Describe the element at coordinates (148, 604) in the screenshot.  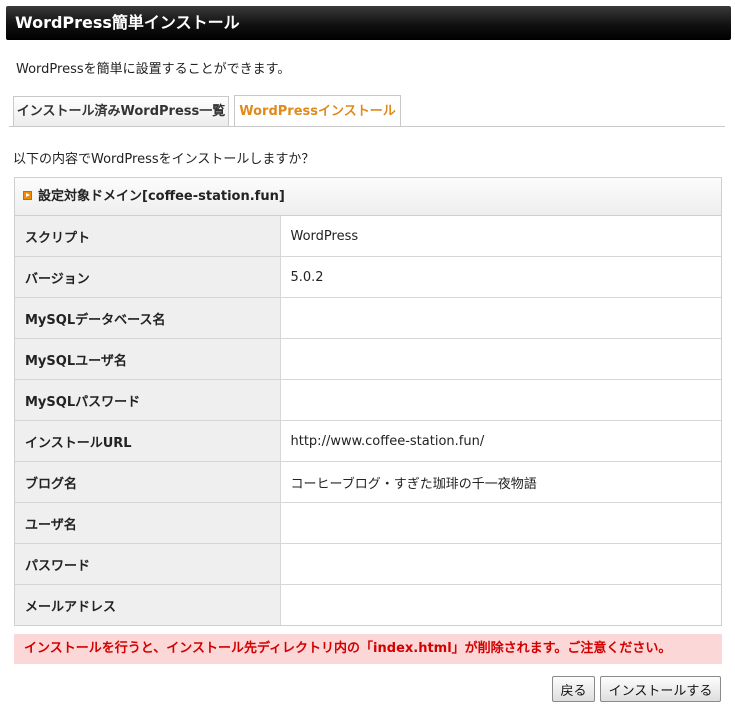
I see `row-key-email: メールアドレス` at that location.